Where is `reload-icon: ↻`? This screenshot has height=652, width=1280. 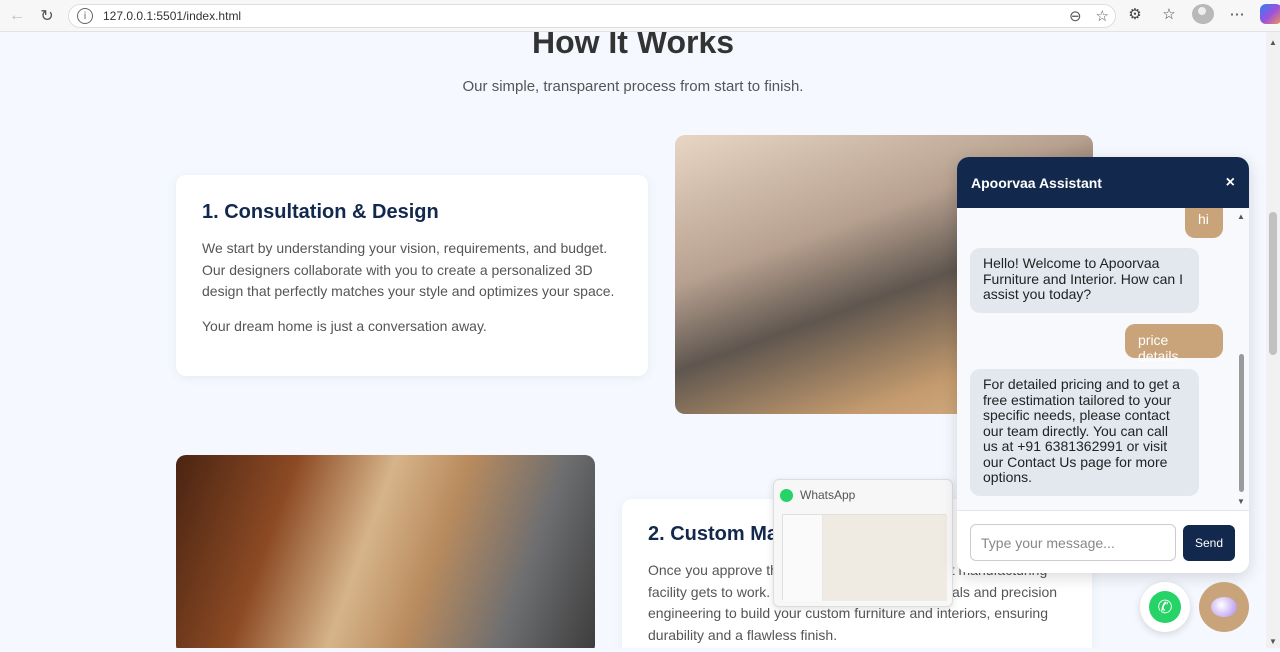 reload-icon: ↻ is located at coordinates (47, 16).